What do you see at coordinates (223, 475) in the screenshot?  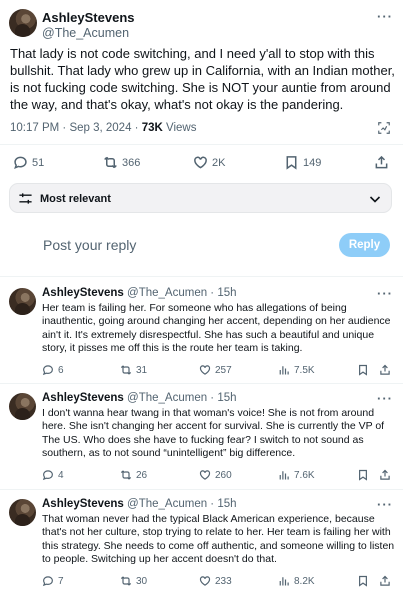 I see `like-count: 260` at bounding box center [223, 475].